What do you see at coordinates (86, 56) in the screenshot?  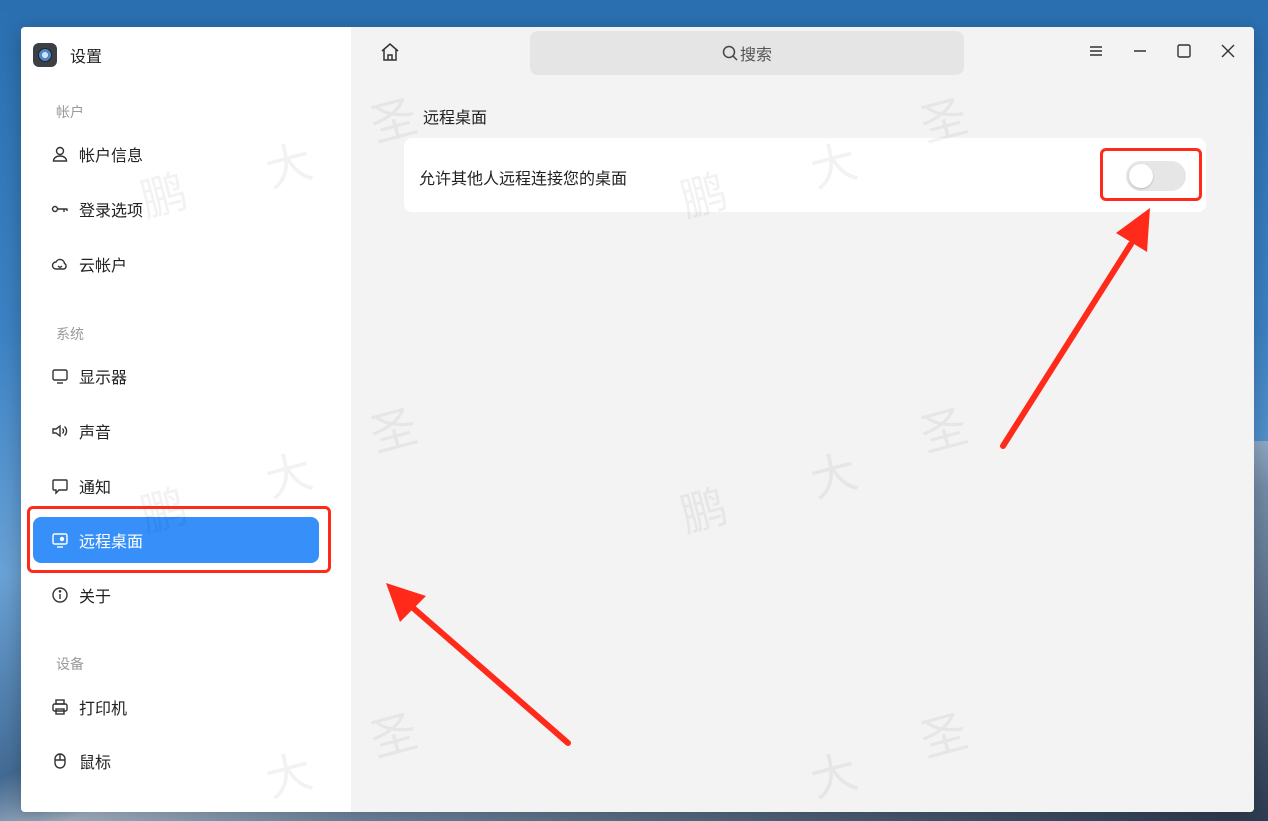 I see `app-title: 设置` at bounding box center [86, 56].